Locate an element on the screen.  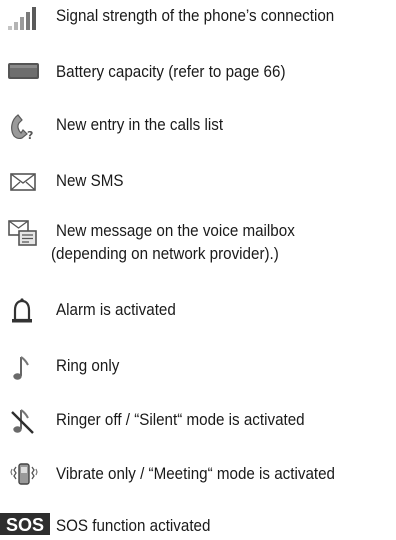
signal-strength-icon is located at coordinates (24, 17).